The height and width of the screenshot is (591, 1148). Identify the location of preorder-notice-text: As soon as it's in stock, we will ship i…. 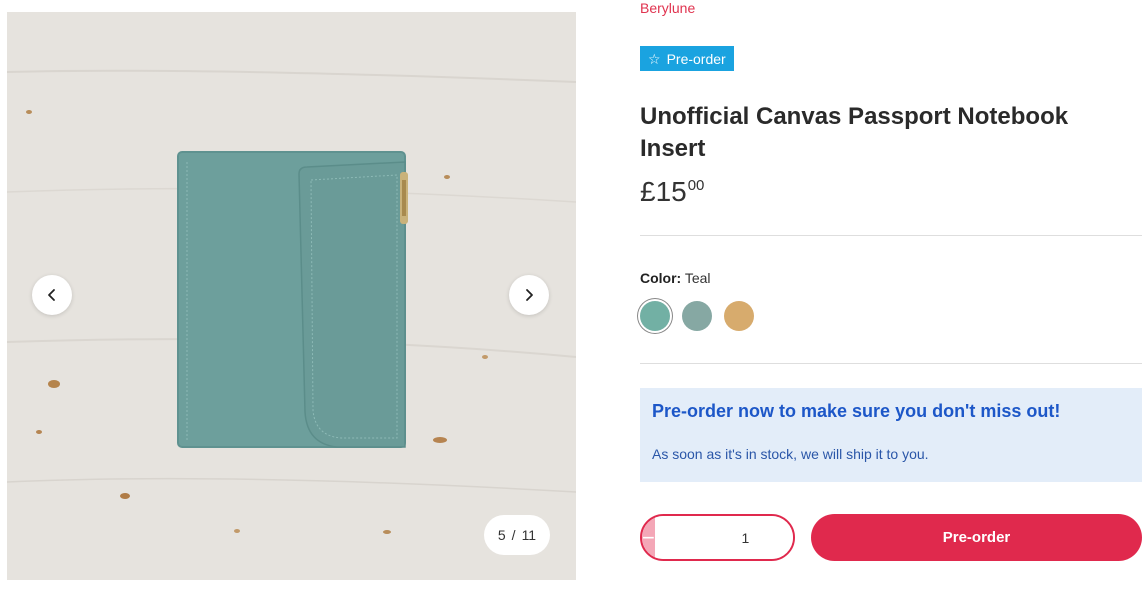
(790, 454).